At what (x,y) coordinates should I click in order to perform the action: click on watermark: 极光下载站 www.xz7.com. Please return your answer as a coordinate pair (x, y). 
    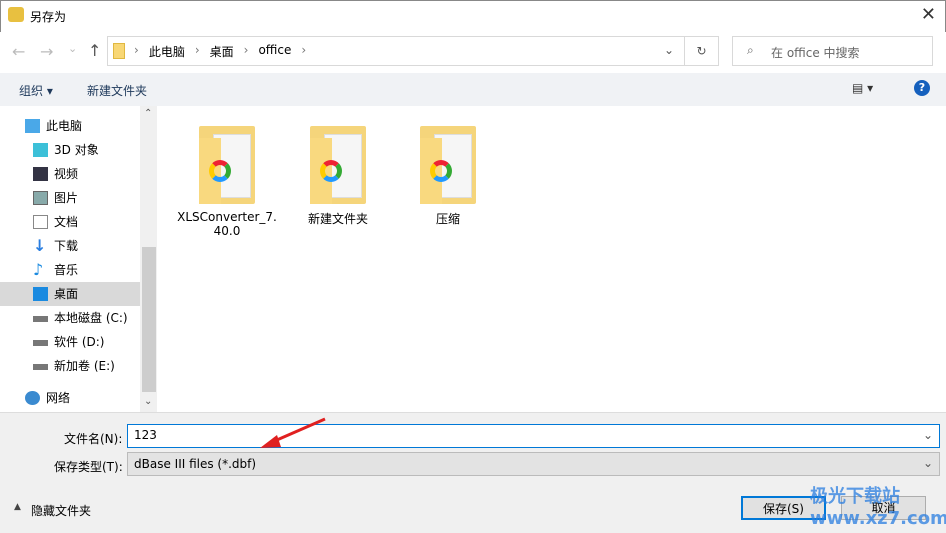
    Looking at the image, I should click on (878, 507).